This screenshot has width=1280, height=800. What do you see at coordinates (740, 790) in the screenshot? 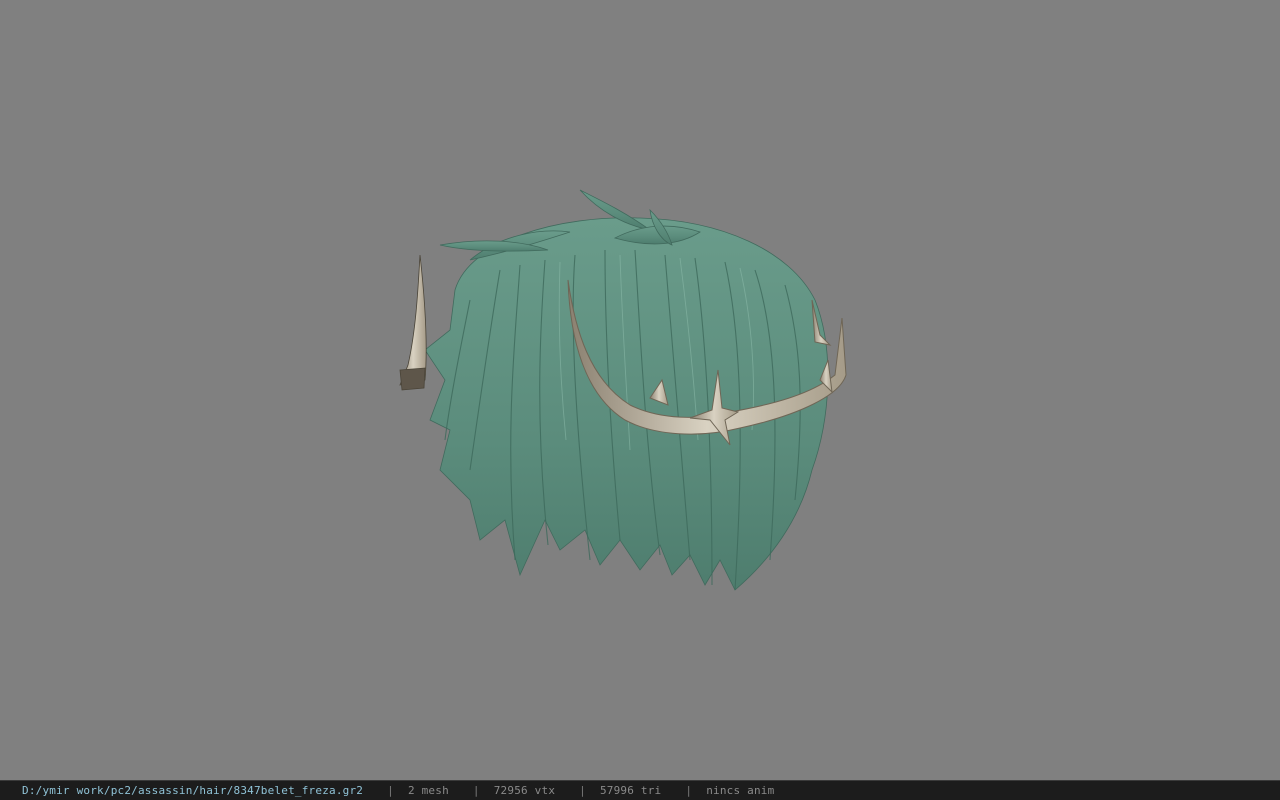
I see `animation-status: nincs anim` at bounding box center [740, 790].